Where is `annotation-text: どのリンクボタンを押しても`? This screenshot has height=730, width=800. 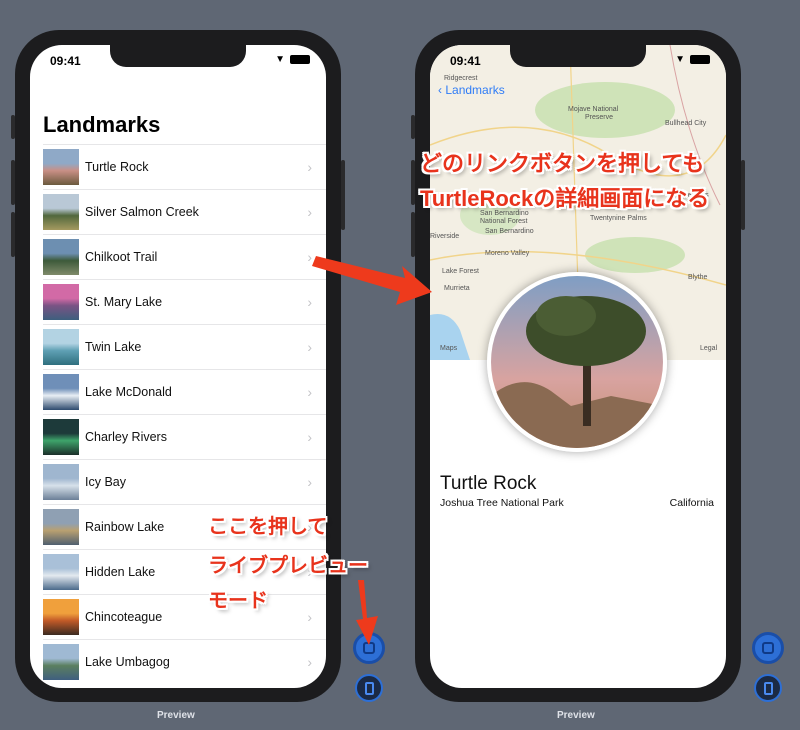
annotation-text: どのリンクボタンを押しても is located at coordinates (562, 163).